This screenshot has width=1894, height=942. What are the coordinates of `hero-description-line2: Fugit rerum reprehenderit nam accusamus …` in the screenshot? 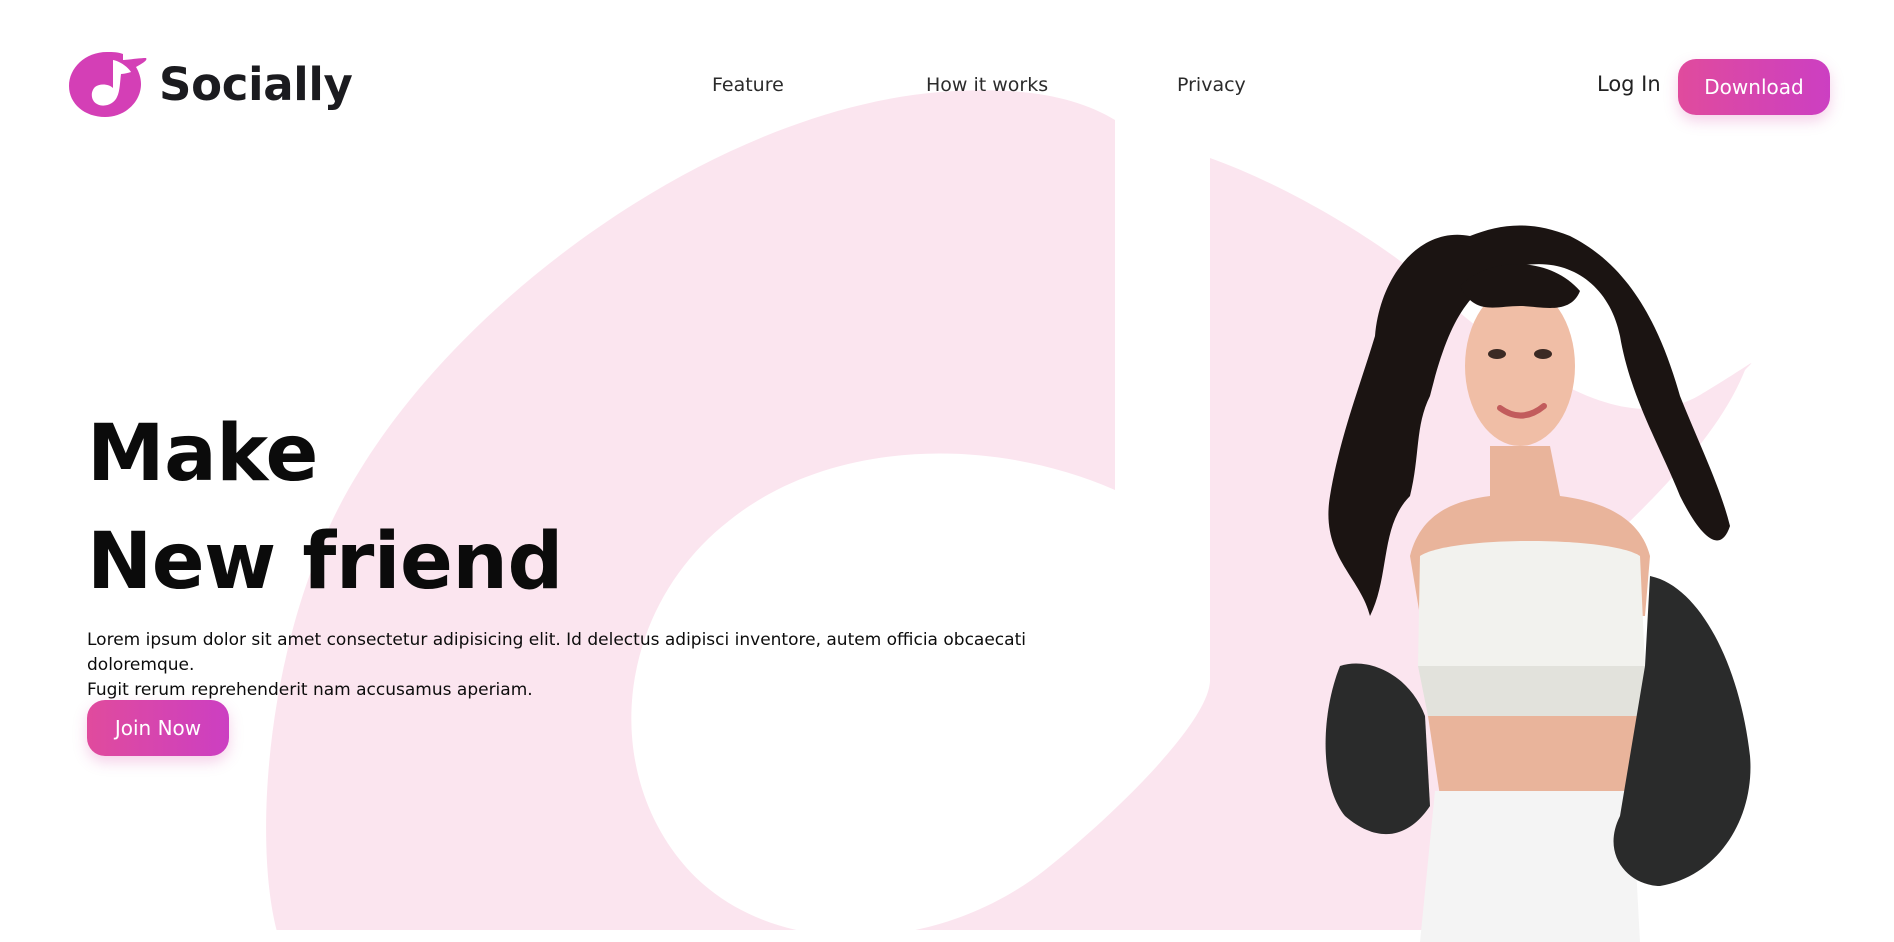 It's located at (310, 690).